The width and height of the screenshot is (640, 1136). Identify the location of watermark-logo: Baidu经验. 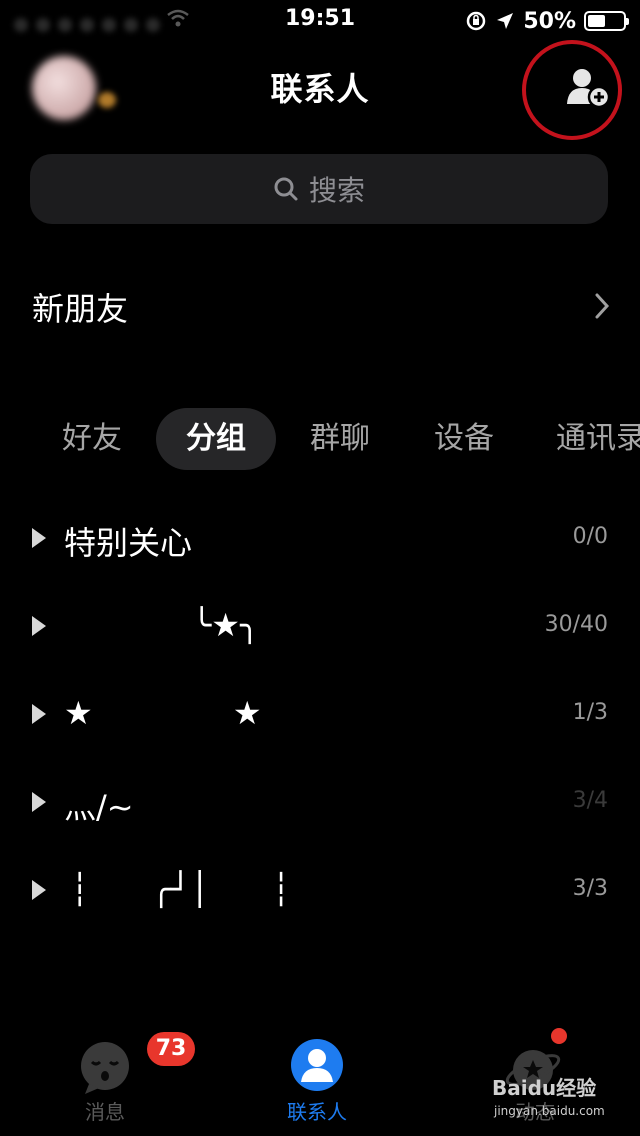
(544, 1088).